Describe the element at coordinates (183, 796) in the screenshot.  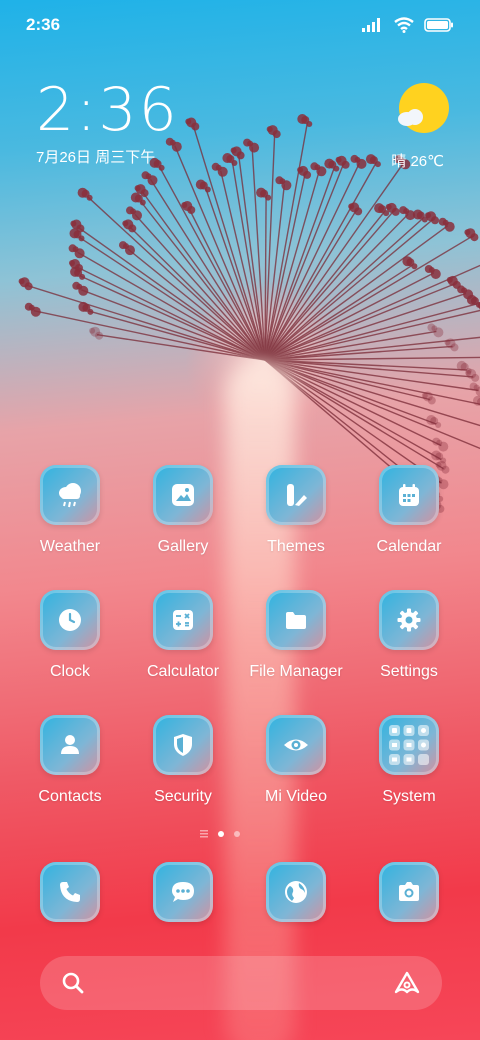
I see `app-label: Security` at that location.